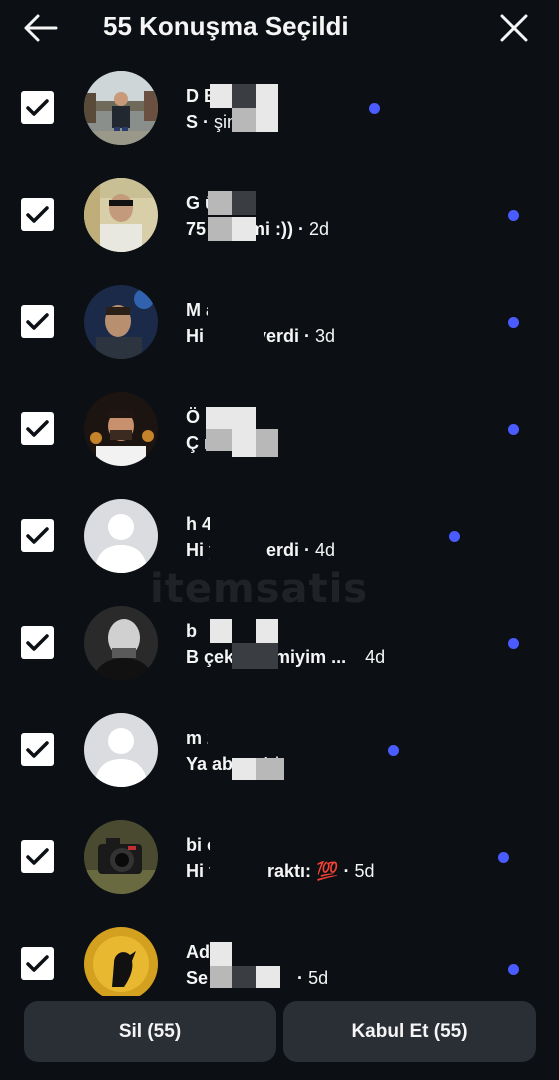  I want to click on delete-button: Sil (55), so click(150, 1031).